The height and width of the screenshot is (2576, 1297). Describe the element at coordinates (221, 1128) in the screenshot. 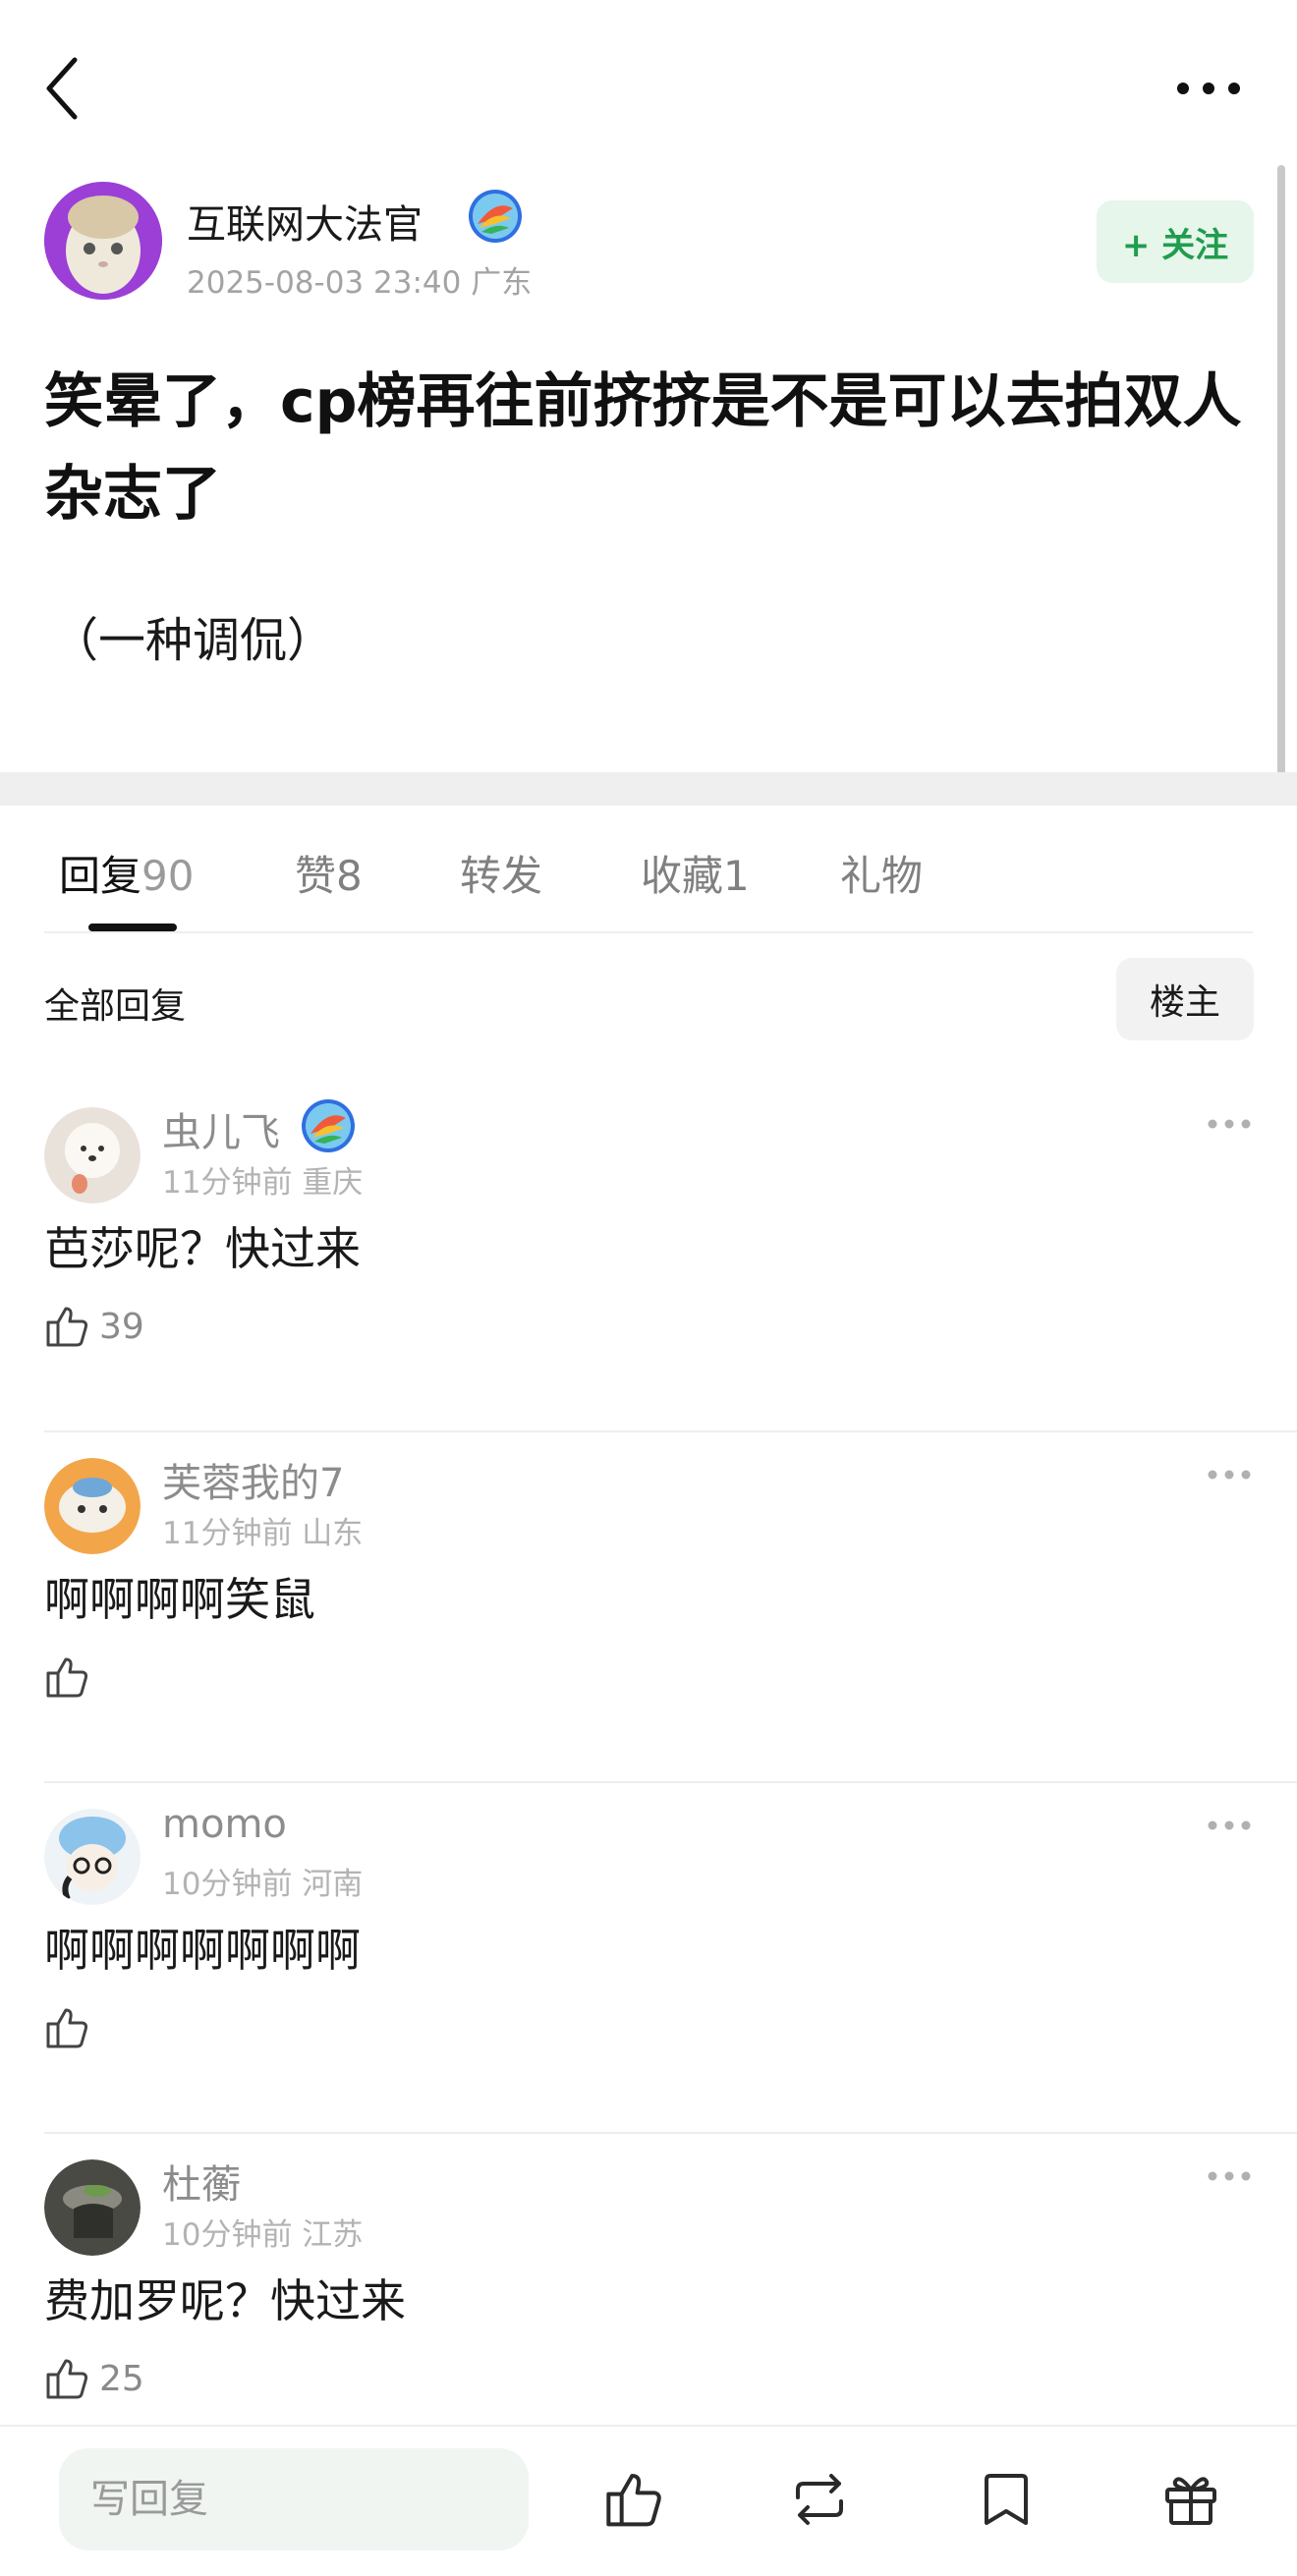

I see `commenter-name: 虫儿飞` at that location.